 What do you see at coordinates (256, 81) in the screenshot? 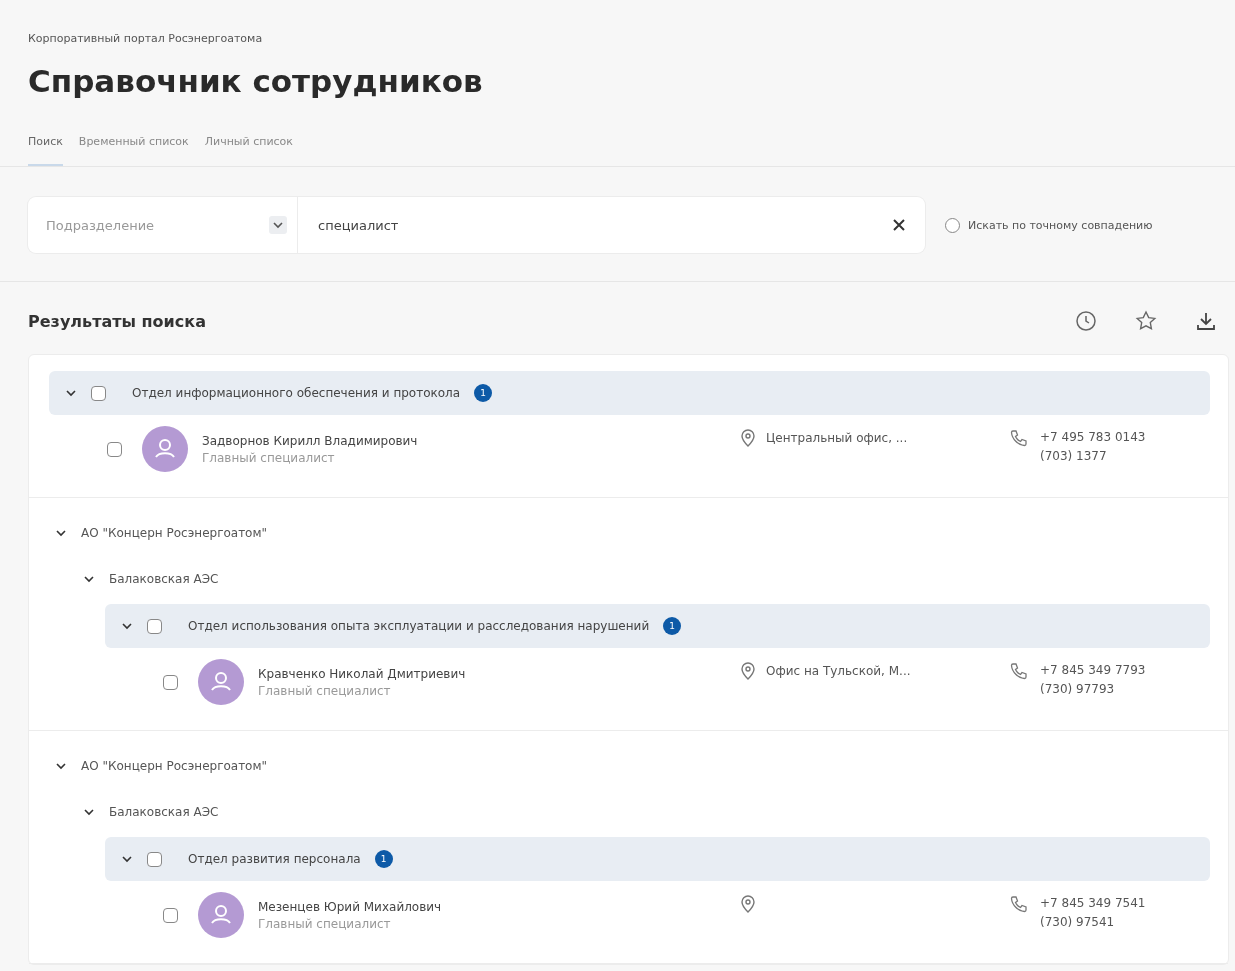
I see `page-title: Справочник сотрудников` at bounding box center [256, 81].